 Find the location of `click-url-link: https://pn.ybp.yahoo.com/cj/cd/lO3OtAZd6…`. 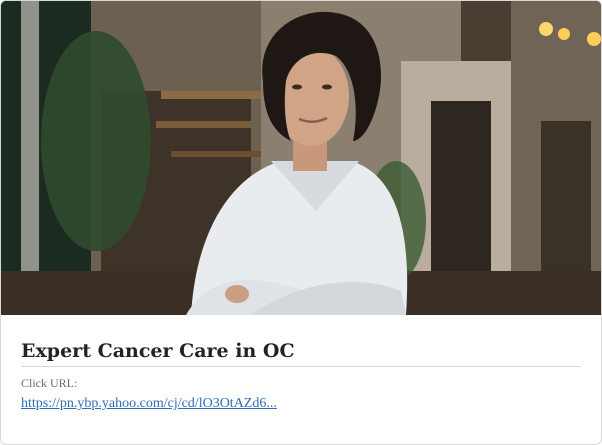

click-url-link: https://pn.ybp.yahoo.com/cj/cd/lO3OtAZd6… is located at coordinates (149, 403).